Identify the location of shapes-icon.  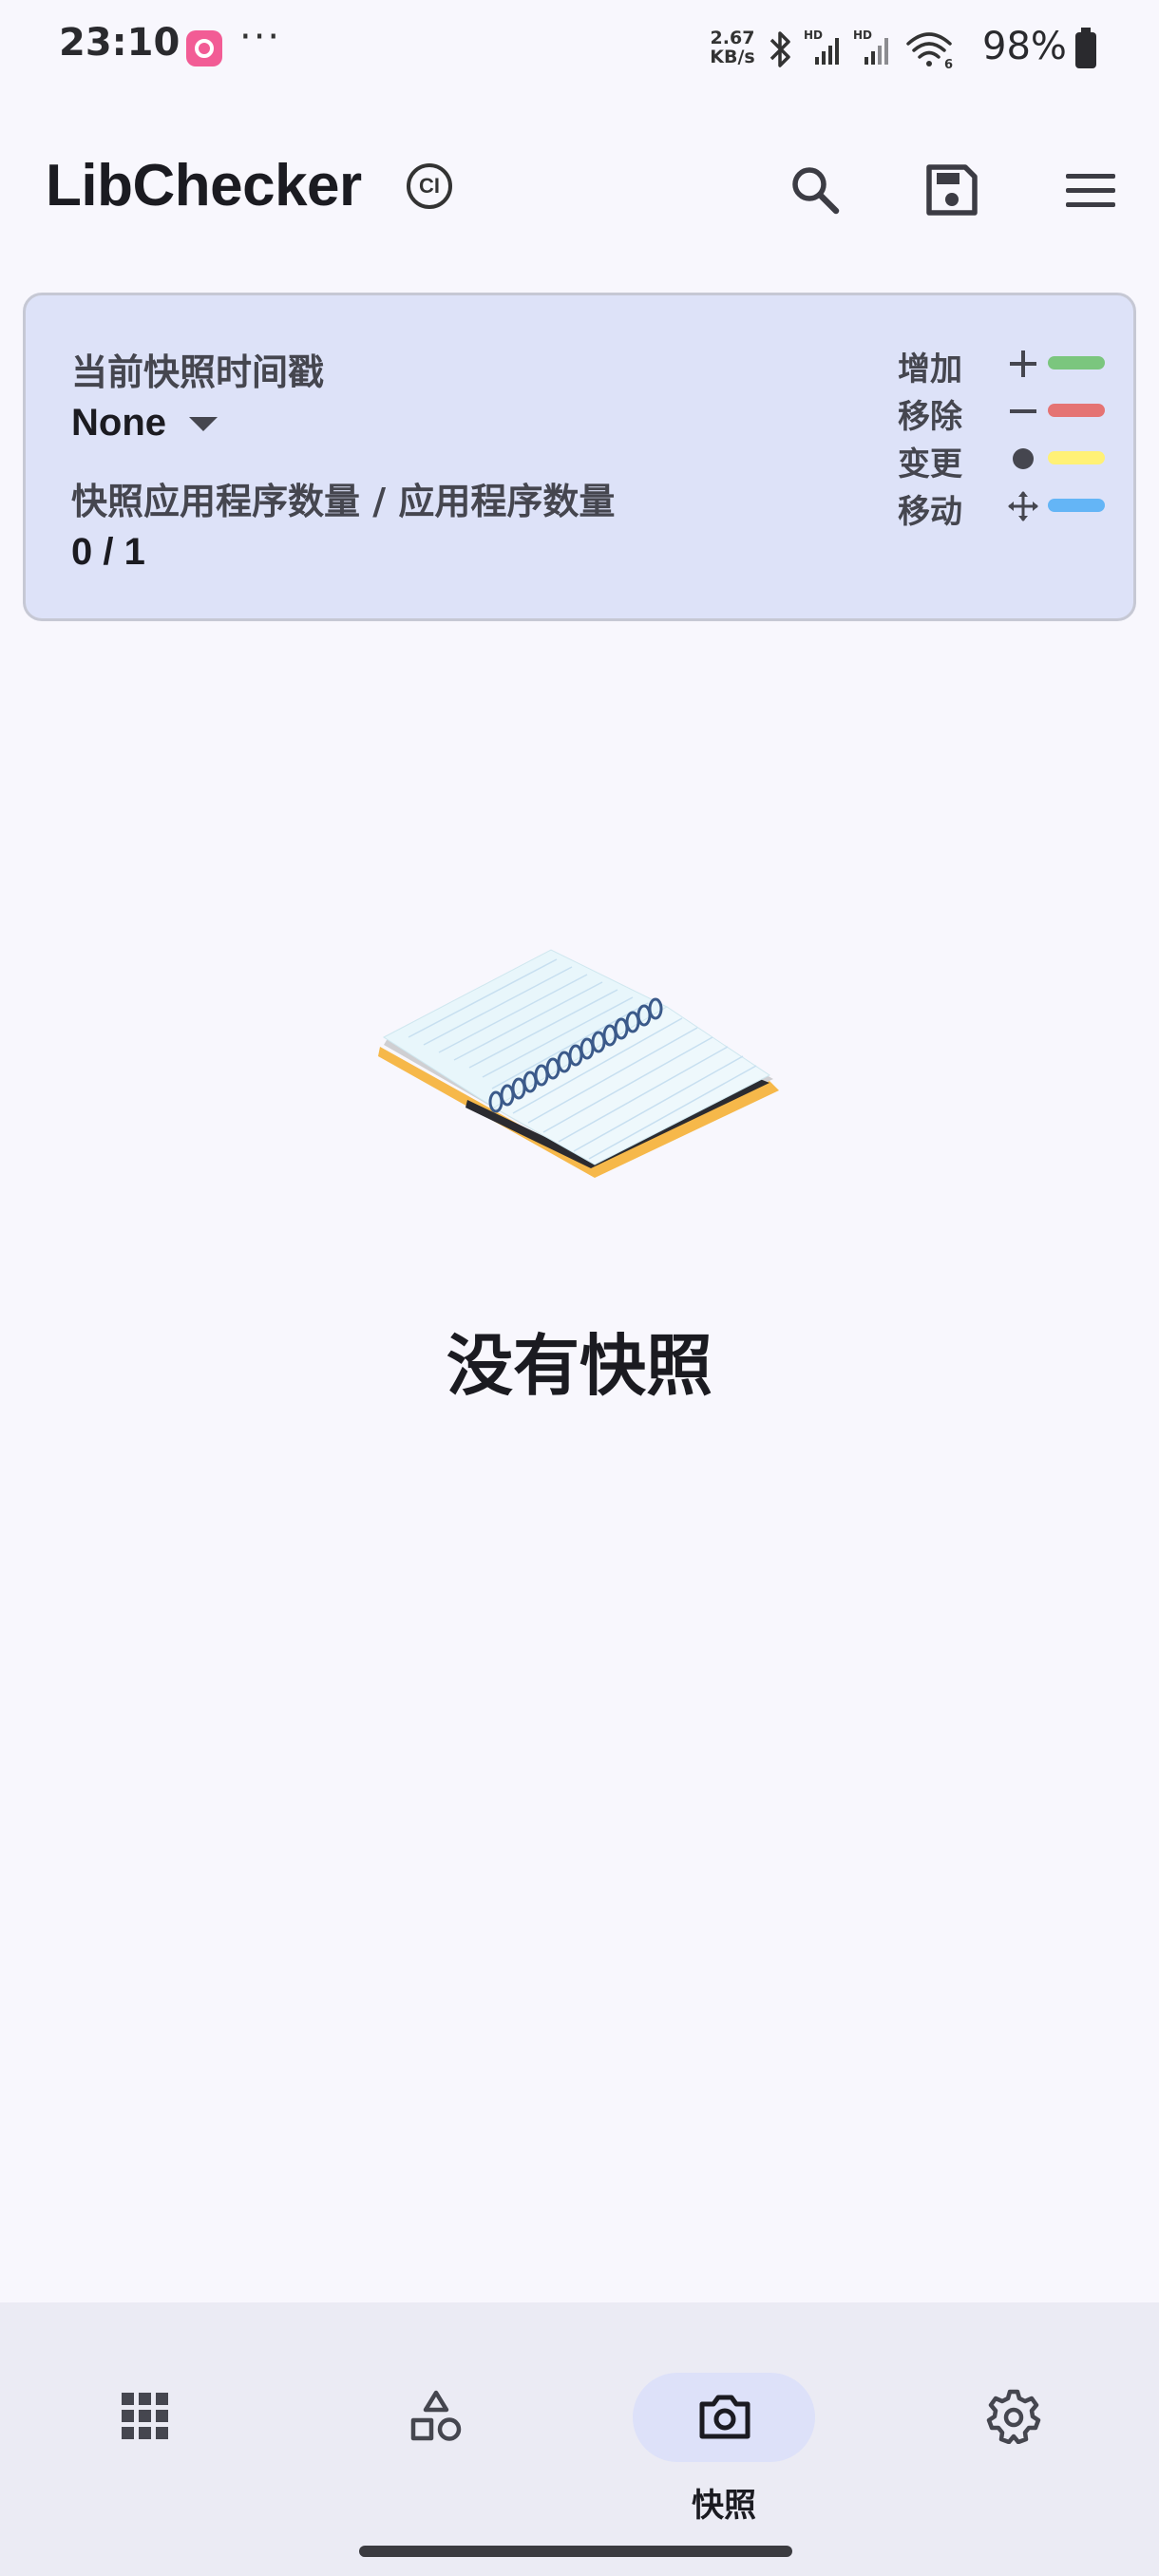
(436, 2415).